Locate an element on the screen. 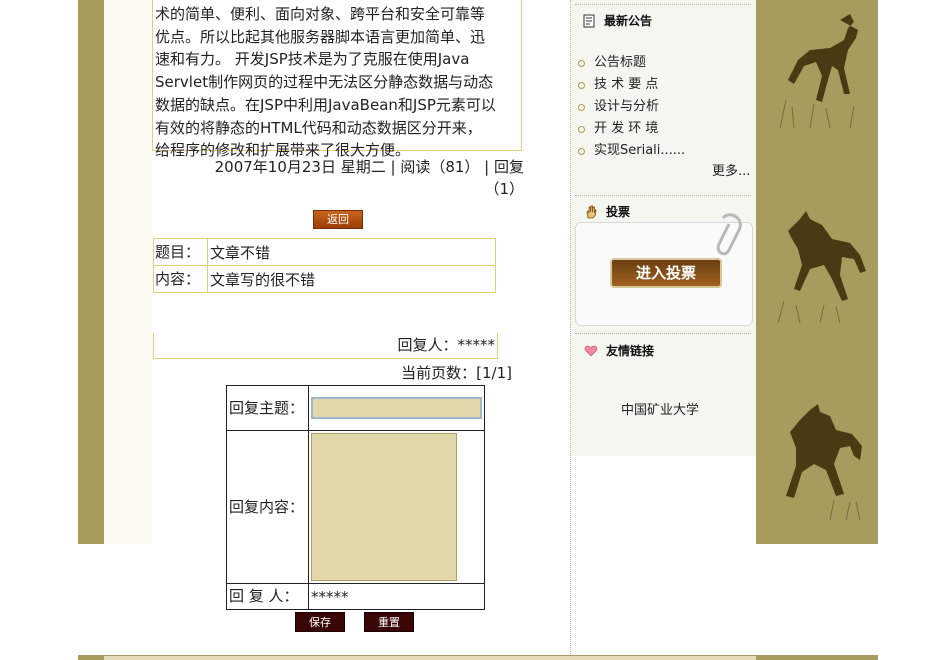  reply-subject-cell is located at coordinates (396, 408).